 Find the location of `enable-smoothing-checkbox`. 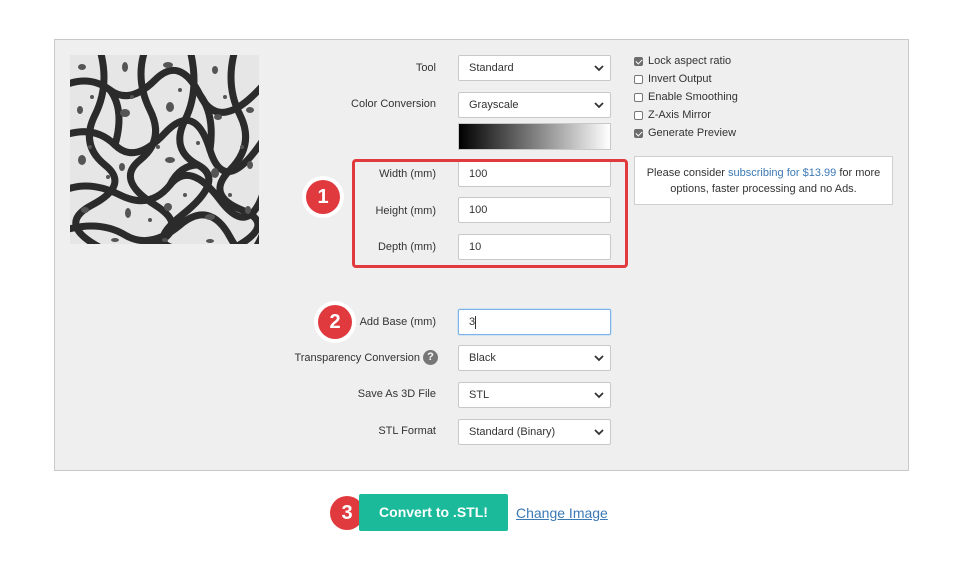

enable-smoothing-checkbox is located at coordinates (638, 97).